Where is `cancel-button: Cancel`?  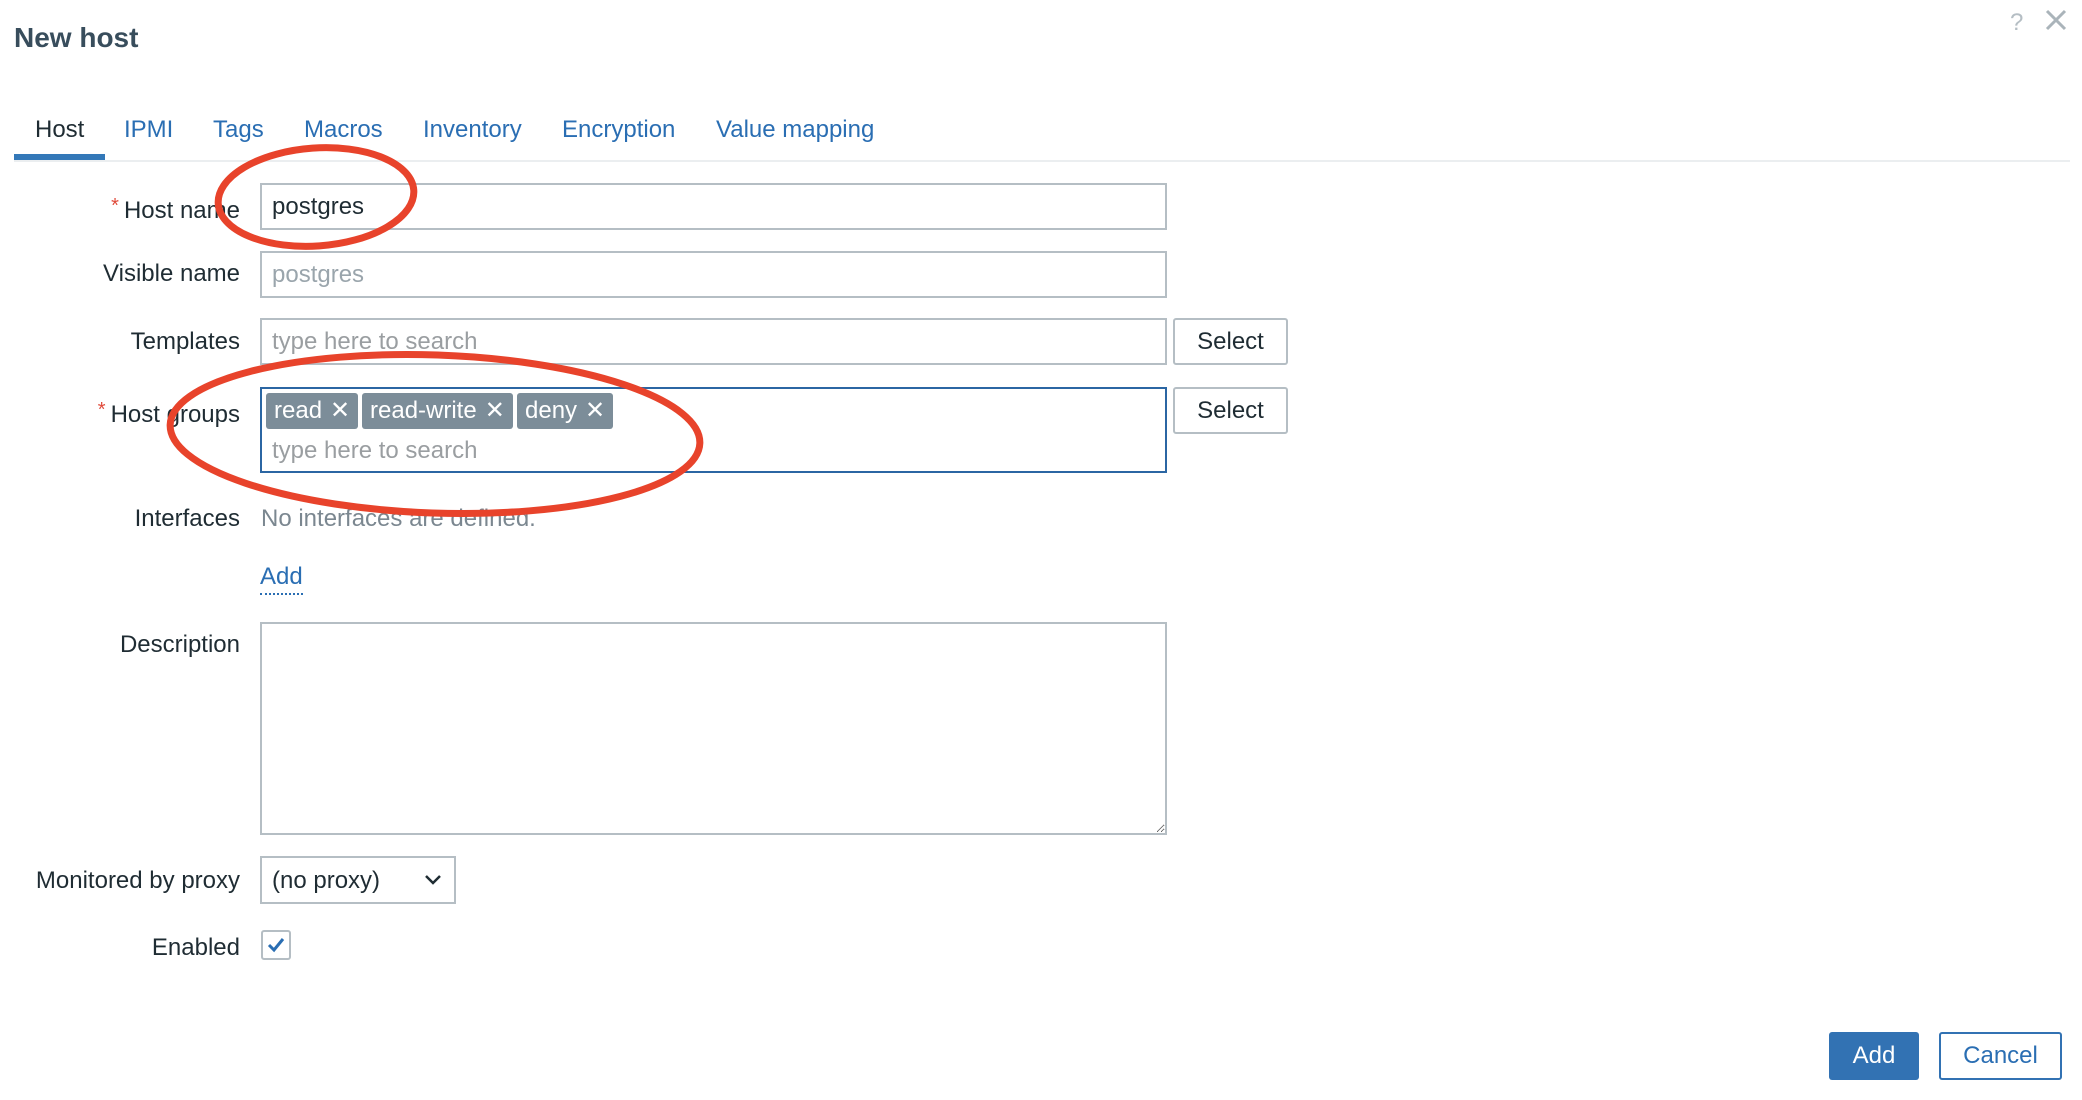
cancel-button: Cancel is located at coordinates (2000, 1056).